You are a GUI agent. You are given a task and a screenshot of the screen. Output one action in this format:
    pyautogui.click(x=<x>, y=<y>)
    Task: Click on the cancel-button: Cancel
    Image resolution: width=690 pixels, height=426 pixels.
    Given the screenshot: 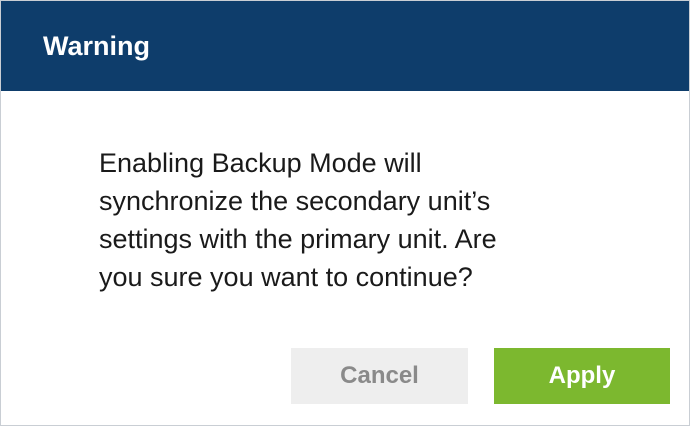 What is the action you would take?
    pyautogui.click(x=379, y=376)
    